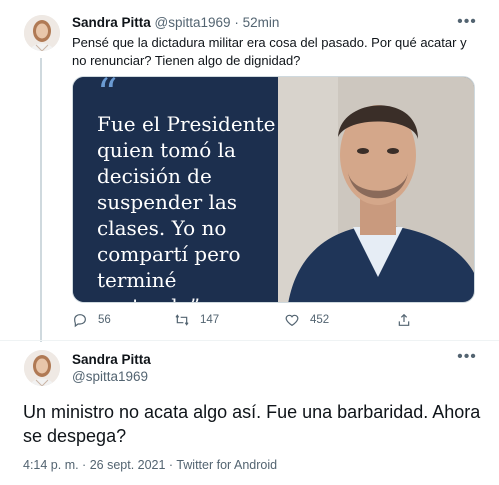  What do you see at coordinates (91, 320) in the screenshot?
I see `reply-button: 56` at bounding box center [91, 320].